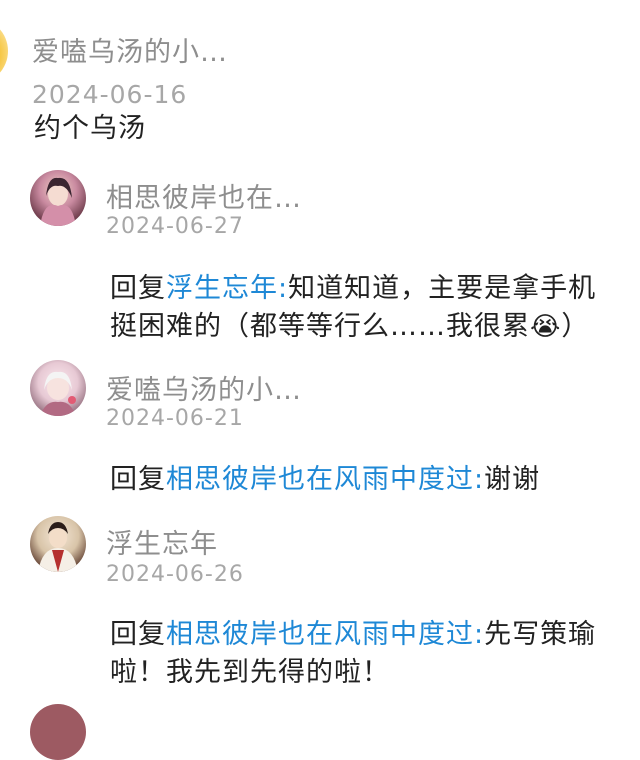 The image size is (640, 760). Describe the element at coordinates (110, 92) in the screenshot. I see `comment-date: 2024-06-16` at that location.